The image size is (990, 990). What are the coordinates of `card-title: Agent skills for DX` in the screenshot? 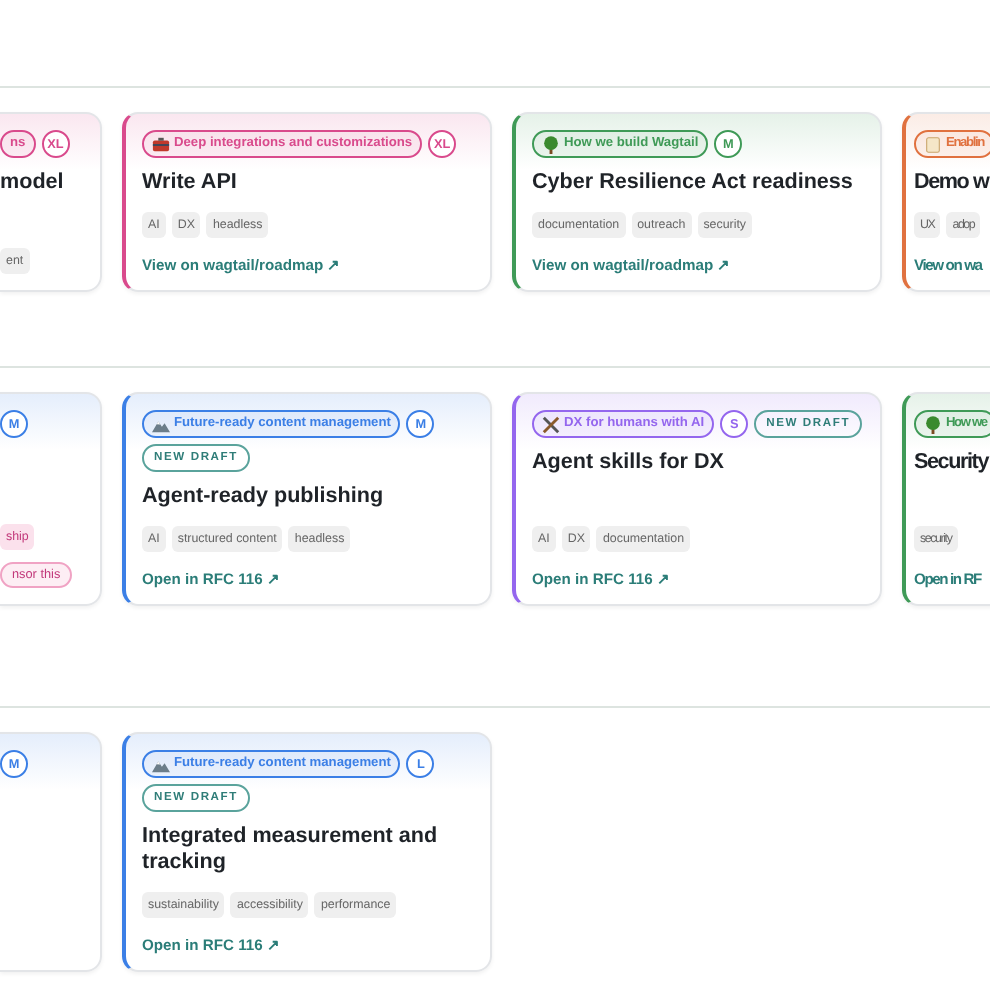 It's located at (629, 463).